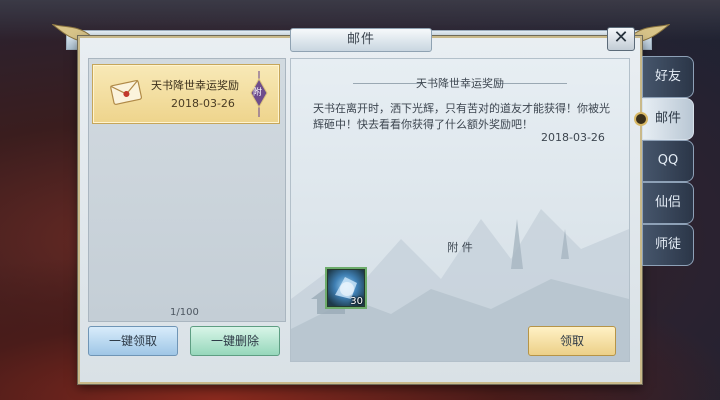  Describe the element at coordinates (361, 40) in the screenshot. I see `window-title: 邮件` at that location.